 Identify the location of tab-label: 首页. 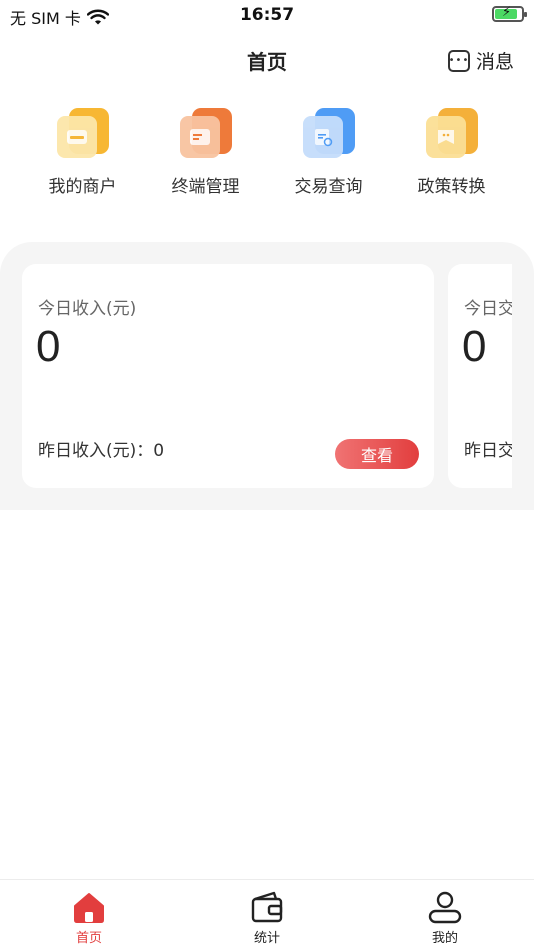
(88, 938).